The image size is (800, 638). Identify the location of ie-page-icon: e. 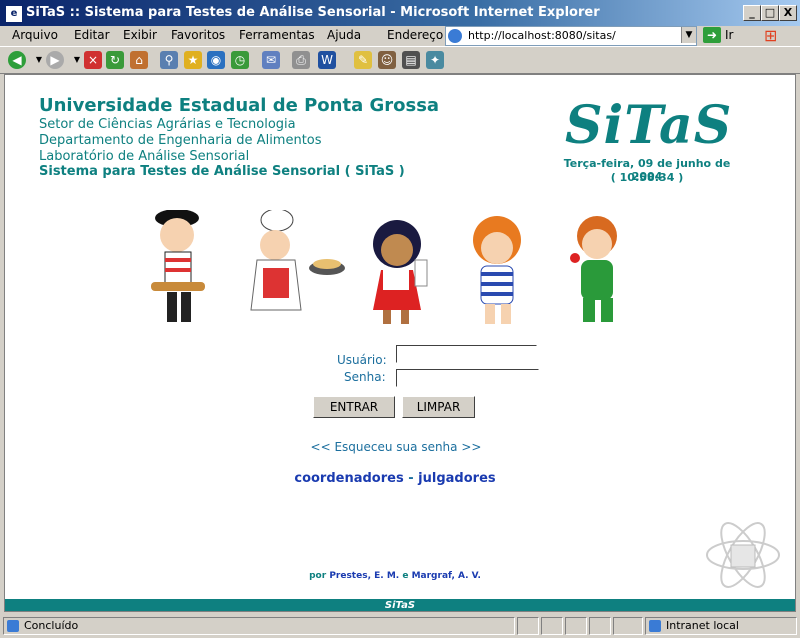
(14, 14).